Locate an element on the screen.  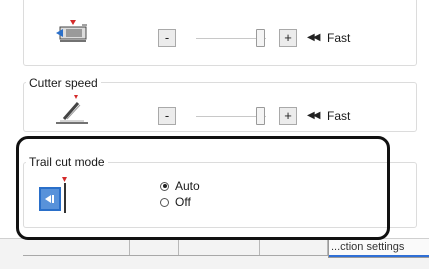
cutter-speed-slider-thumb is located at coordinates (260, 116).